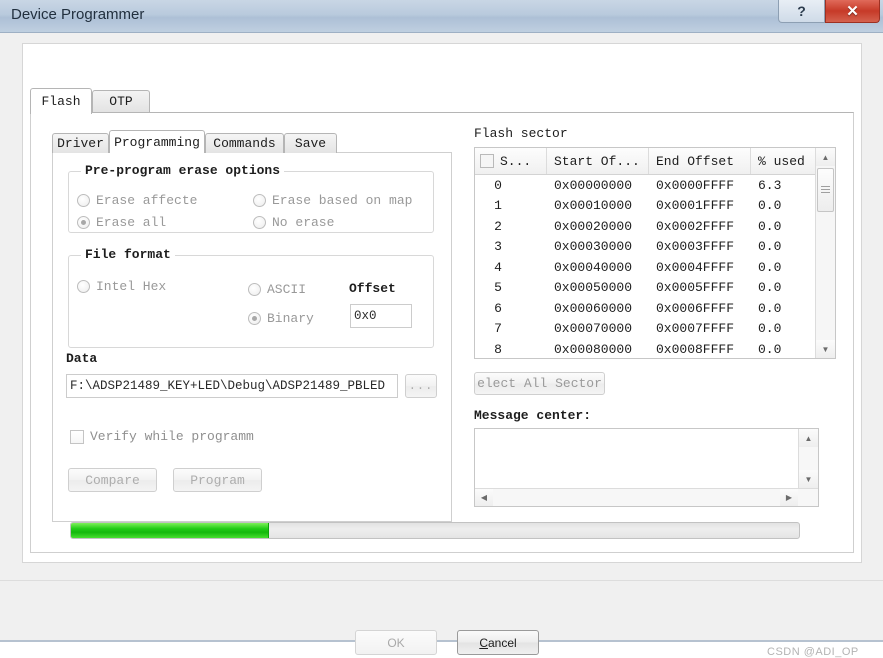 The image size is (883, 658). What do you see at coordinates (303, 222) in the screenshot?
I see `radio-no-erase-label: No erase` at bounding box center [303, 222].